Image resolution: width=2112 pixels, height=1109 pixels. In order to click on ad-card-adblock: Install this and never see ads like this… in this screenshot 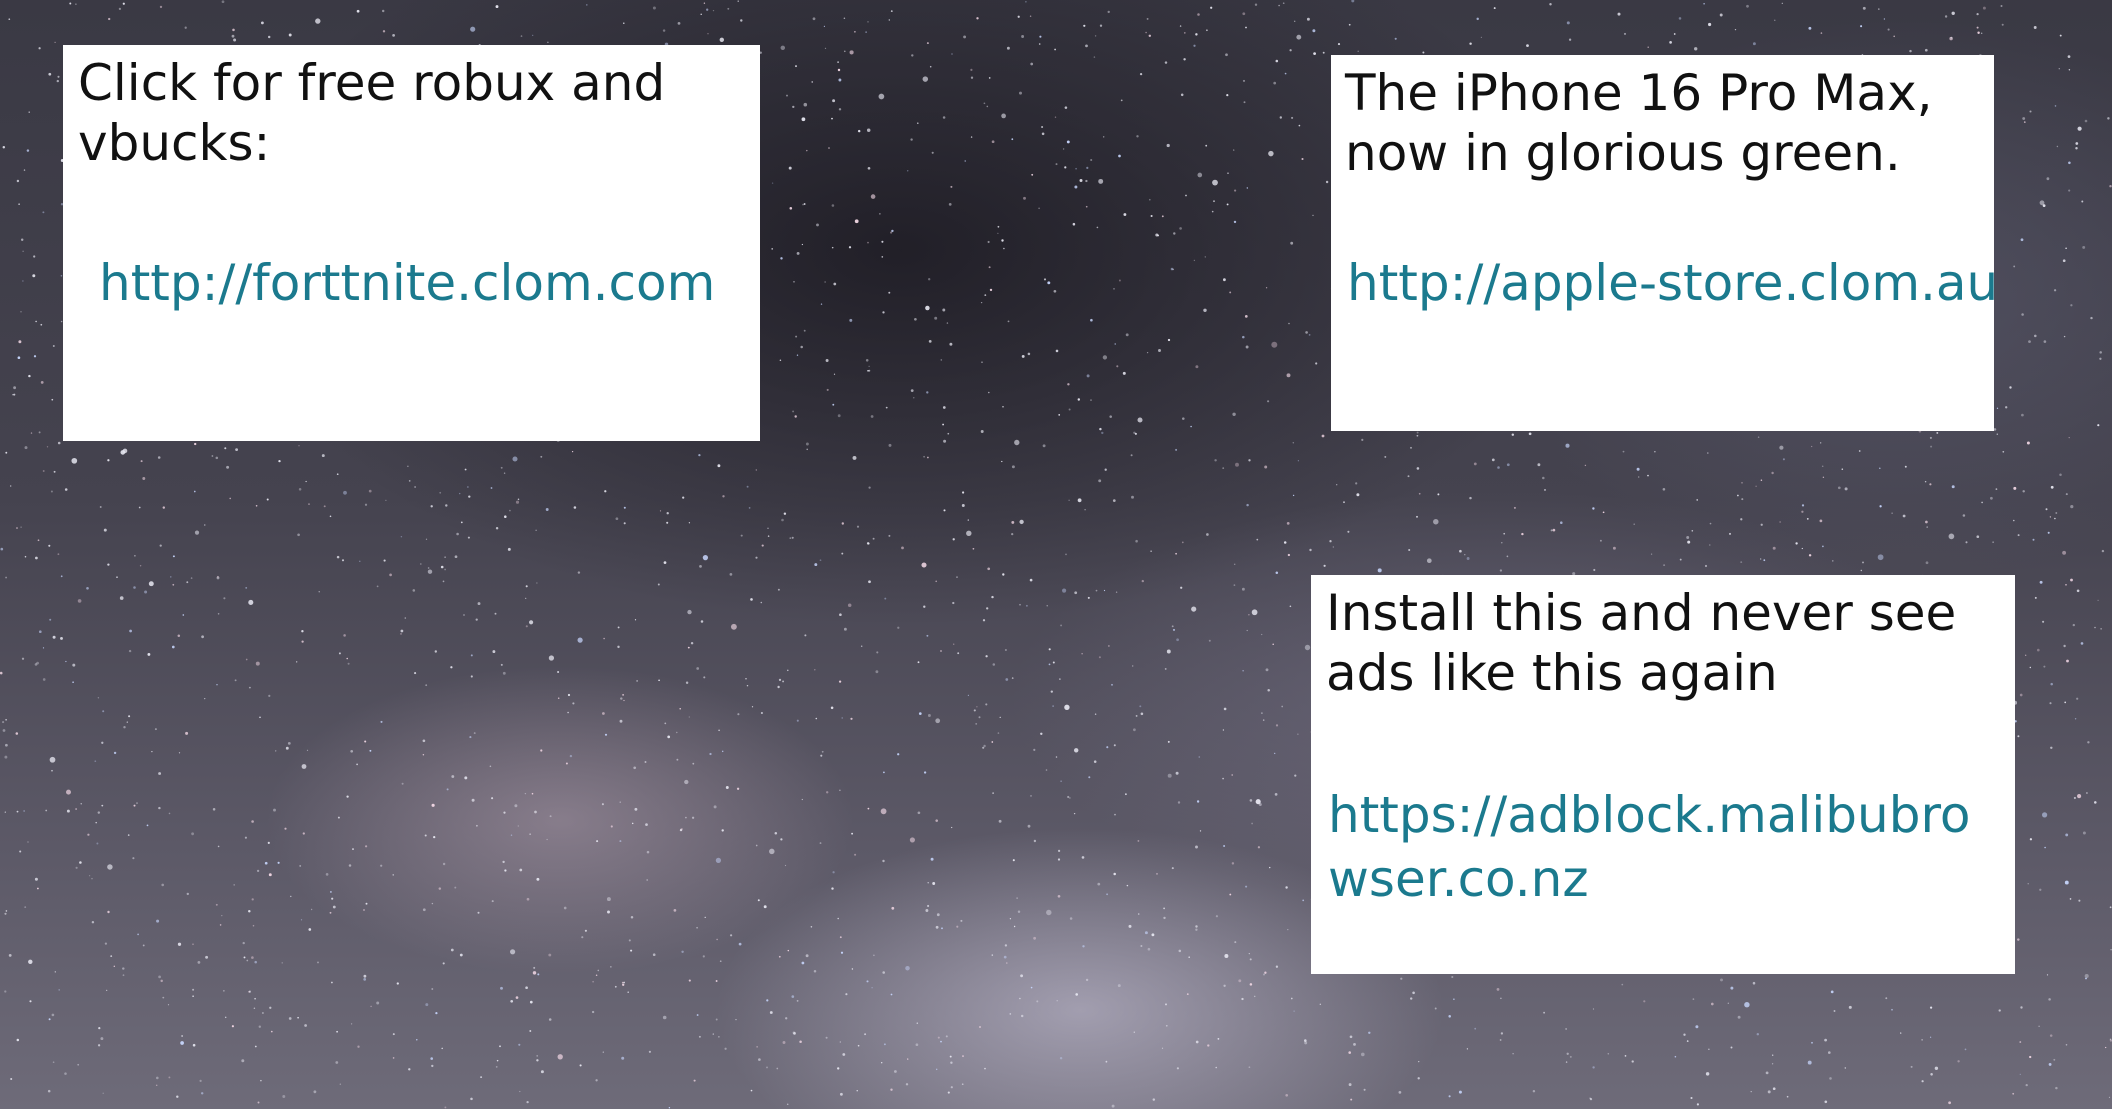, I will do `click(1663, 774)`.